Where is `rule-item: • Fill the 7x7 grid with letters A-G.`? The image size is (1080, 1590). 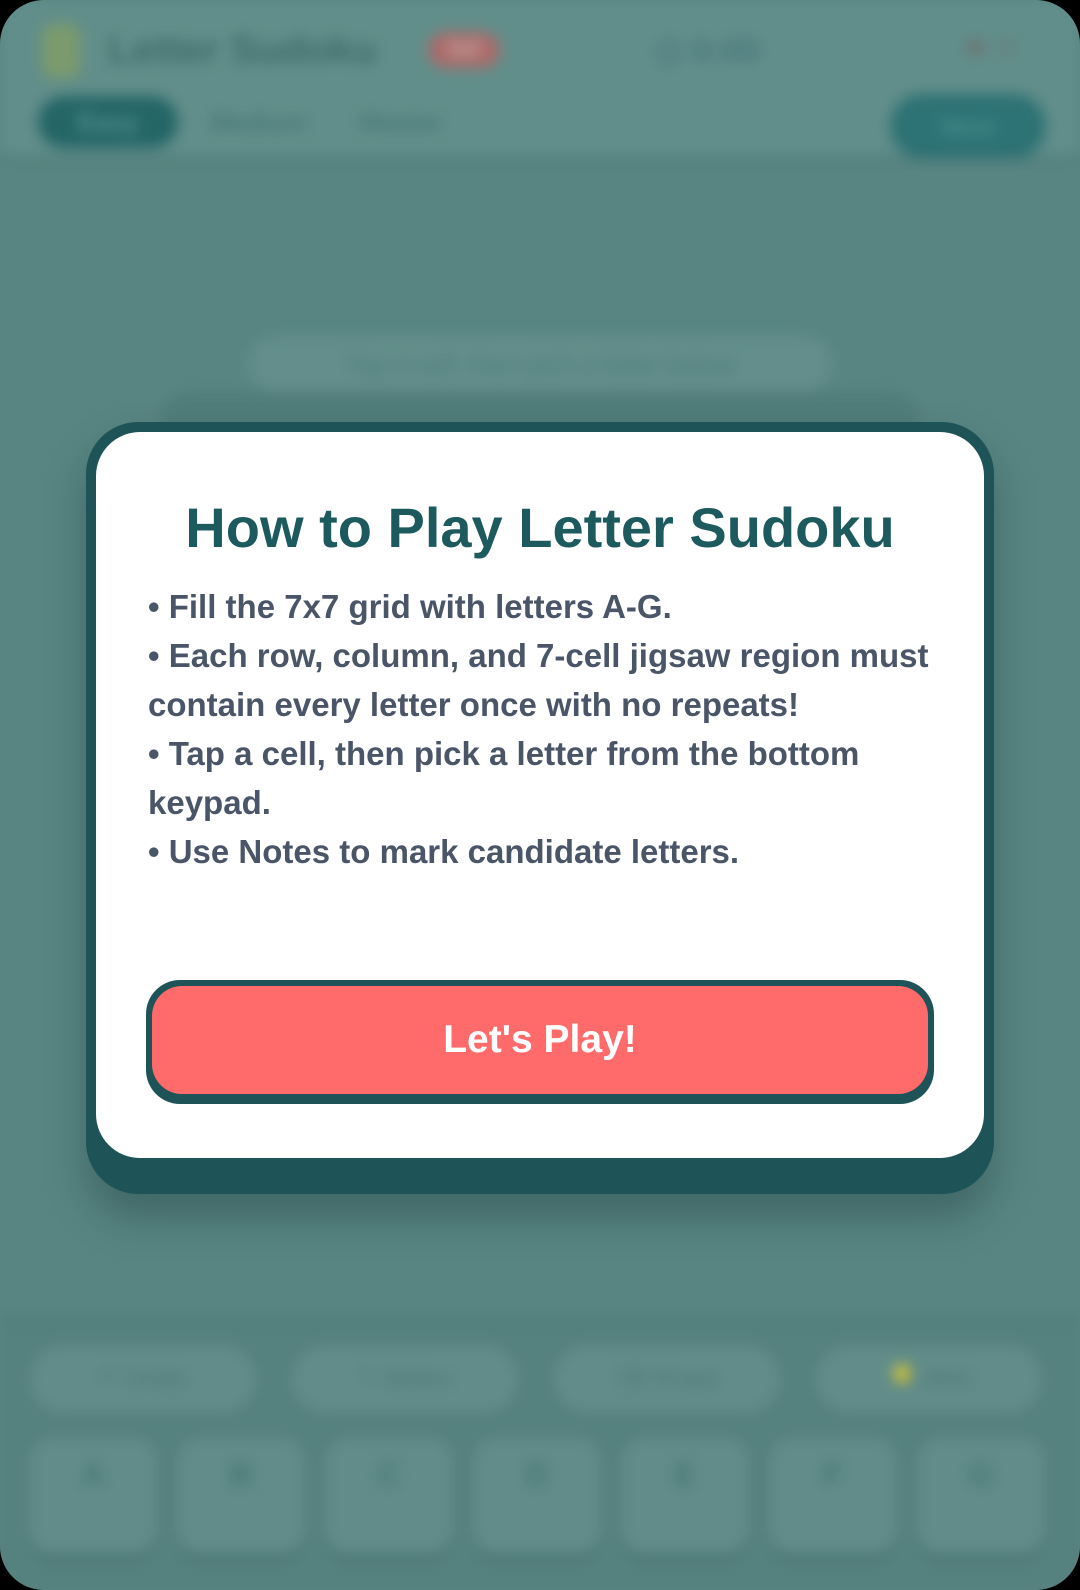
rule-item: • Fill the 7x7 grid with letters A-G. is located at coordinates (410, 606).